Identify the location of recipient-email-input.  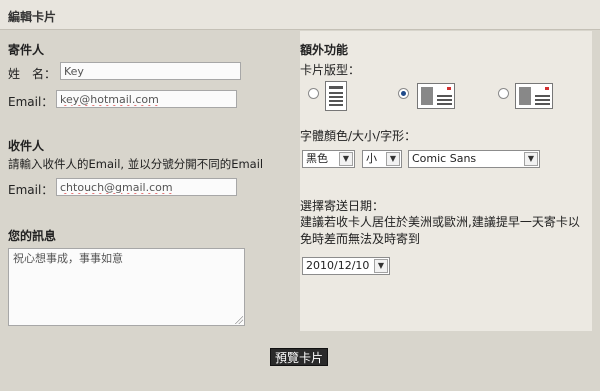
(146, 187).